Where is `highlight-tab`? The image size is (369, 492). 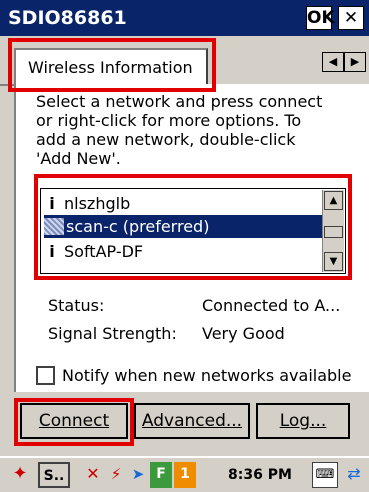
highlight-tab is located at coordinates (112, 65).